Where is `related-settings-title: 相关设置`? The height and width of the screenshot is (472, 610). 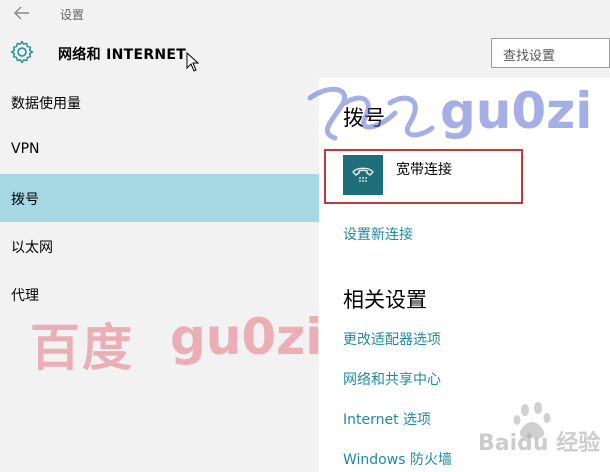 related-settings-title: 相关设置 is located at coordinates (385, 300).